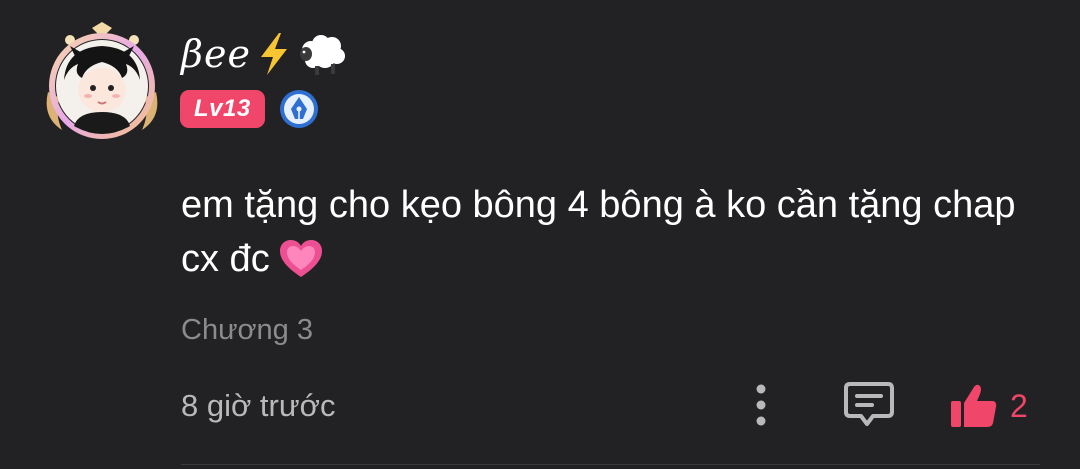 The height and width of the screenshot is (469, 1080). I want to click on user-avatar, so click(102, 84).